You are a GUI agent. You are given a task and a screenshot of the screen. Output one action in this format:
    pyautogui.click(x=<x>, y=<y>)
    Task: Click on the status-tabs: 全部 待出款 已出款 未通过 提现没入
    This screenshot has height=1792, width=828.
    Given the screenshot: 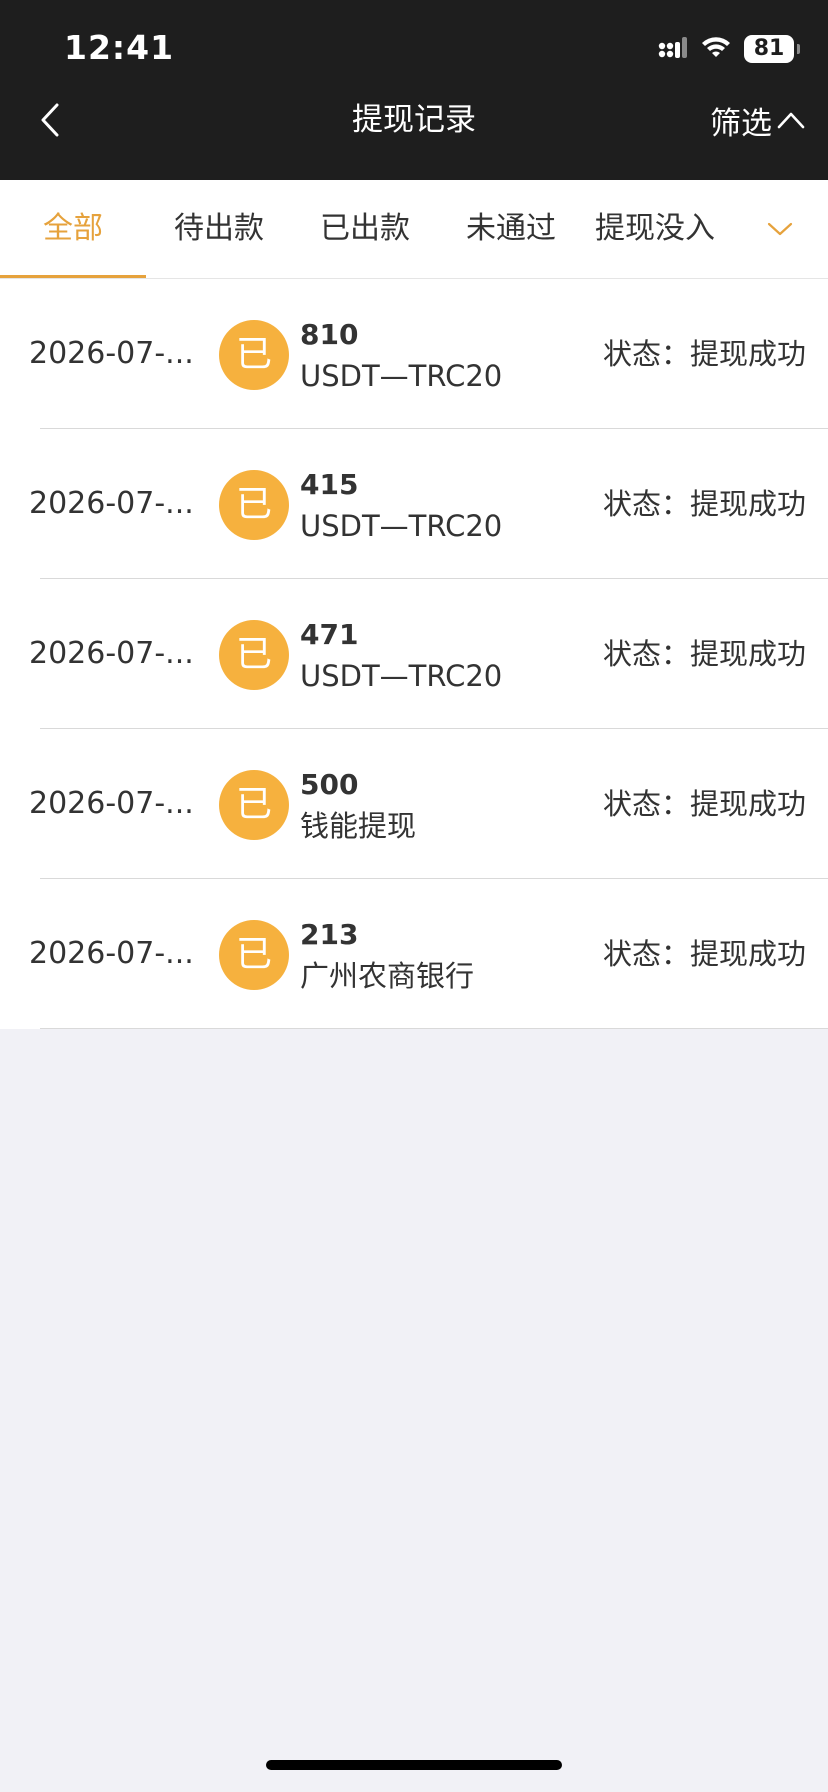 What is the action you would take?
    pyautogui.click(x=414, y=229)
    